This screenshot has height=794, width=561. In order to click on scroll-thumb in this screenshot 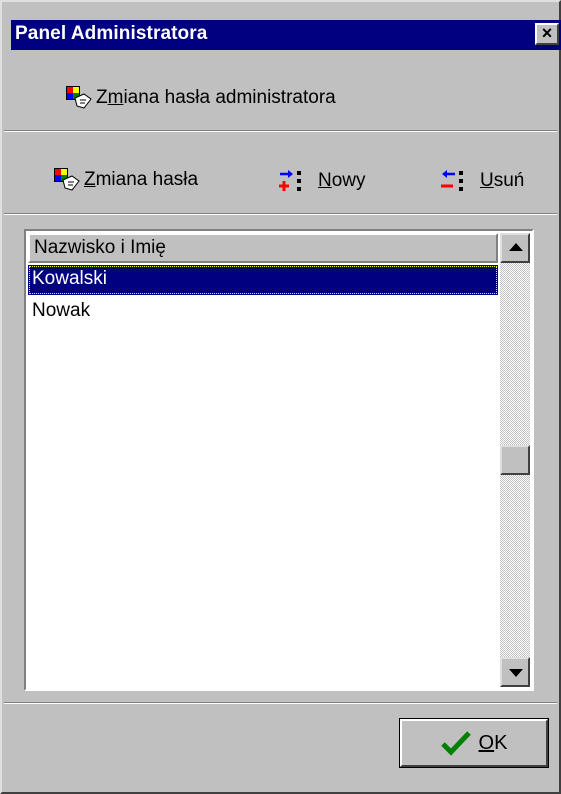, I will do `click(515, 460)`.